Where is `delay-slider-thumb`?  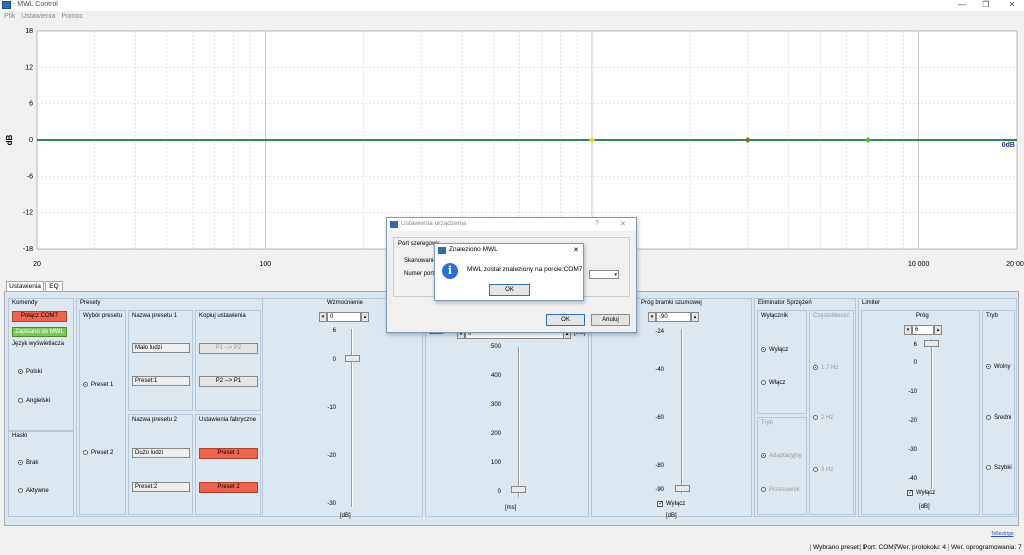 delay-slider-thumb is located at coordinates (518, 489).